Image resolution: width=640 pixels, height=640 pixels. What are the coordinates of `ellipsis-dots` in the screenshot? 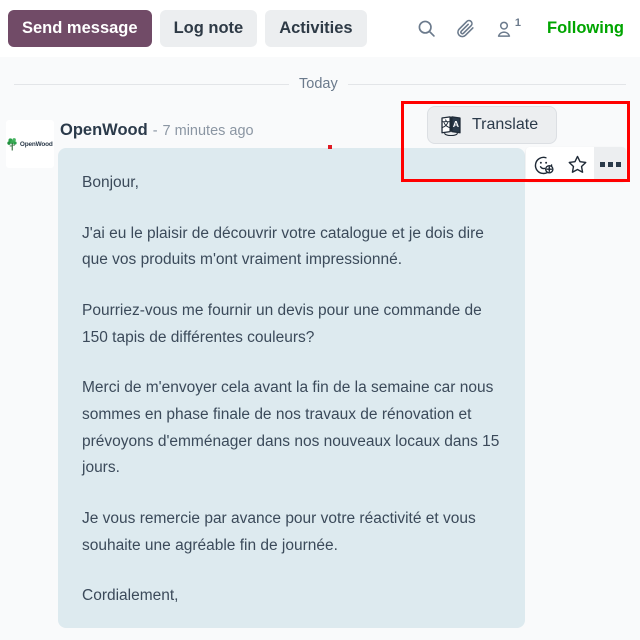 It's located at (610, 164).